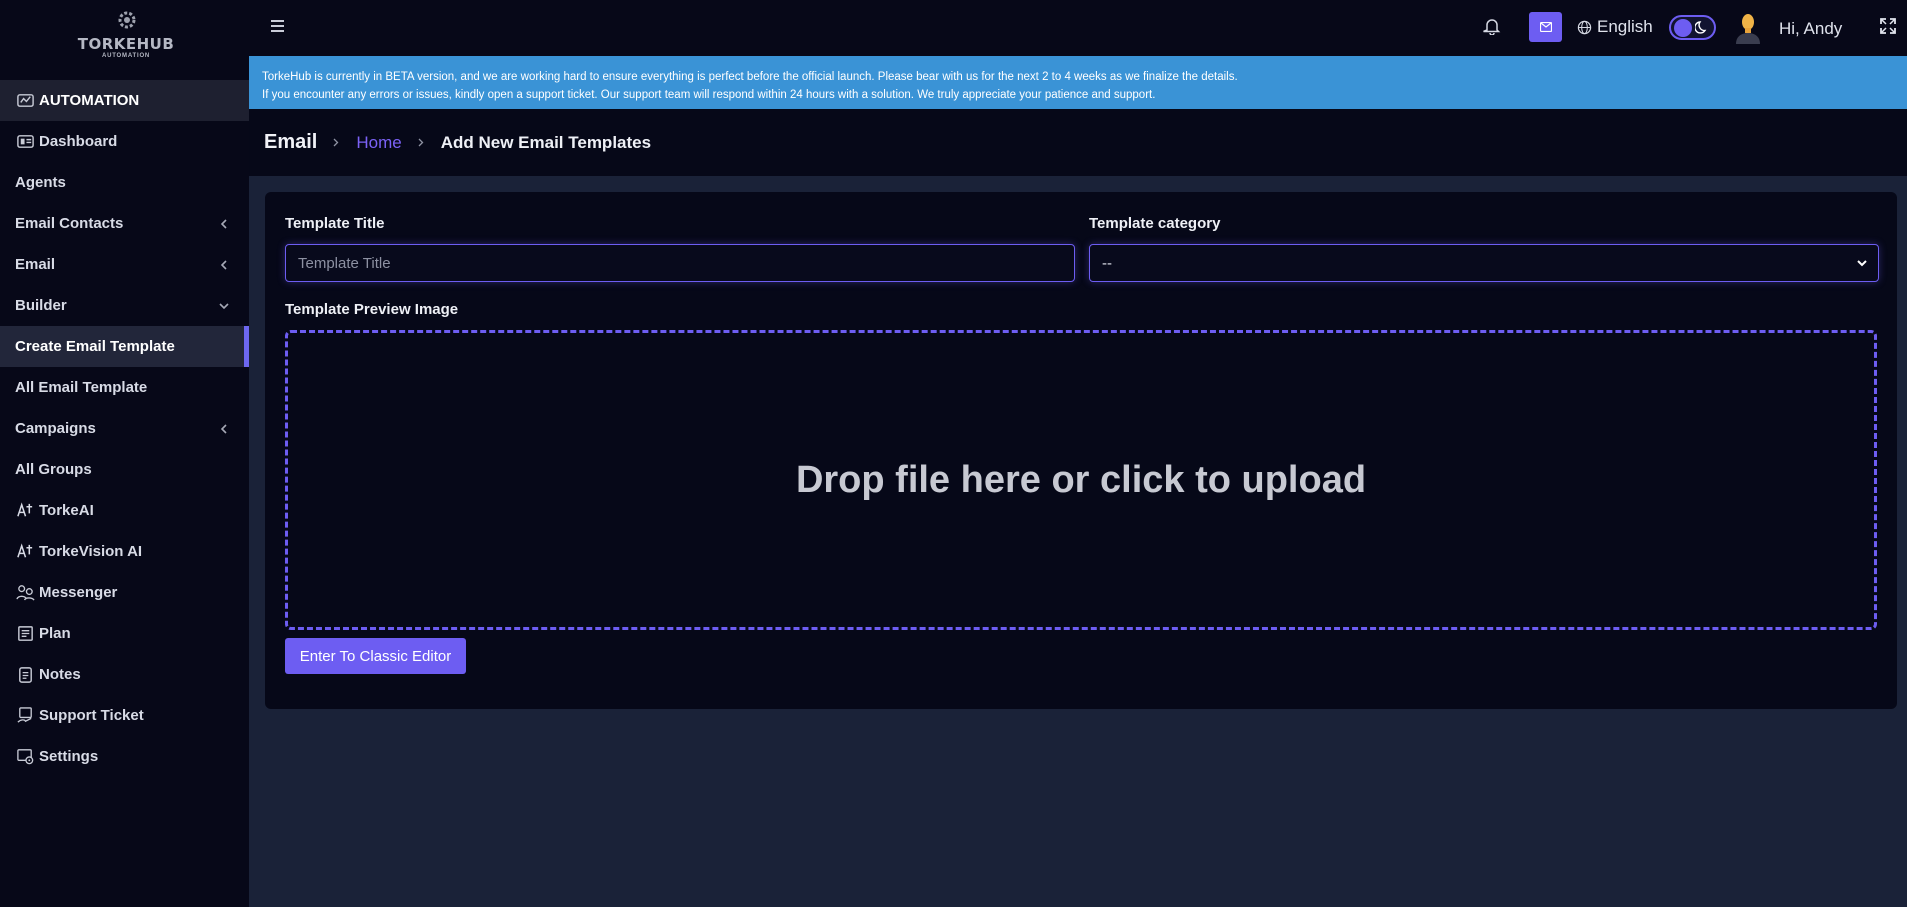 The image size is (1907, 907). Describe the element at coordinates (25, 716) in the screenshot. I see `support-ticket-icon` at that location.